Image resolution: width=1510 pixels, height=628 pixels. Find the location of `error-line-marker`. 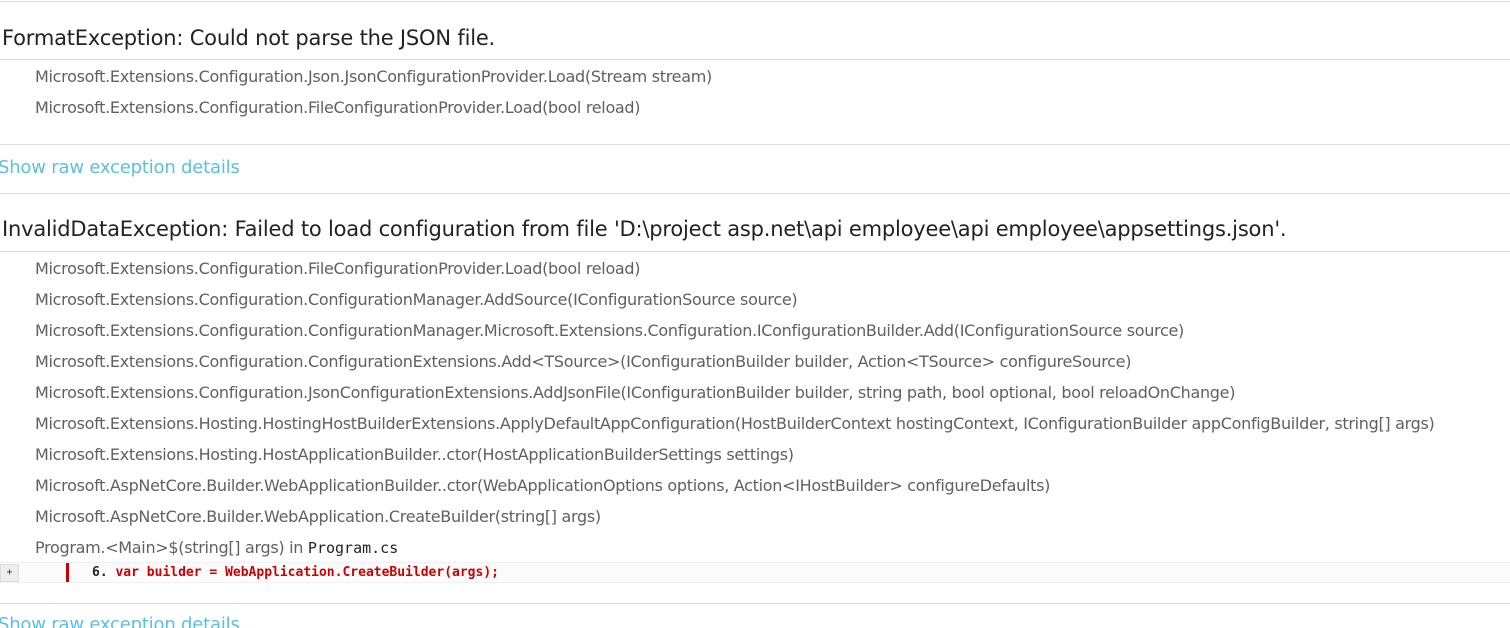

error-line-marker is located at coordinates (67, 572).